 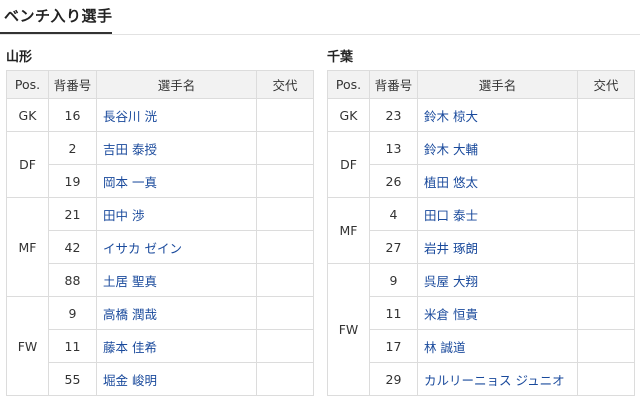 What do you see at coordinates (72, 115) in the screenshot?
I see `number-cell: 16` at bounding box center [72, 115].